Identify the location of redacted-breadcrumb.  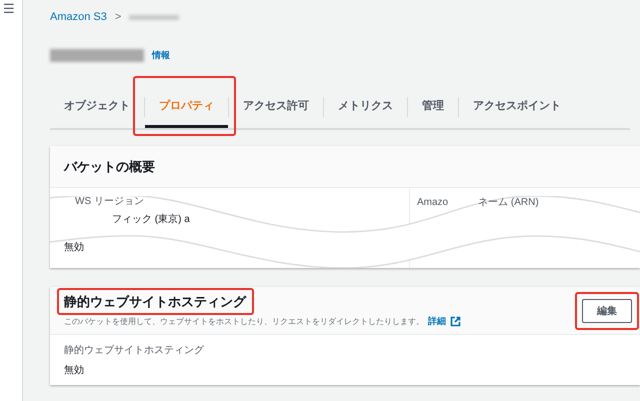
(154, 17).